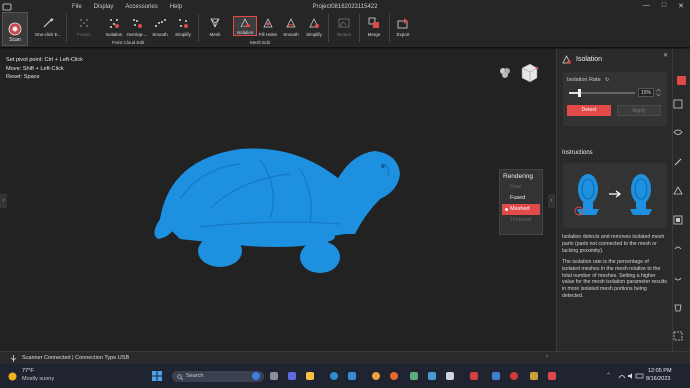 Image resolution: width=690 pixels, height=388 pixels. I want to click on scan-label: Scan, so click(15, 40).